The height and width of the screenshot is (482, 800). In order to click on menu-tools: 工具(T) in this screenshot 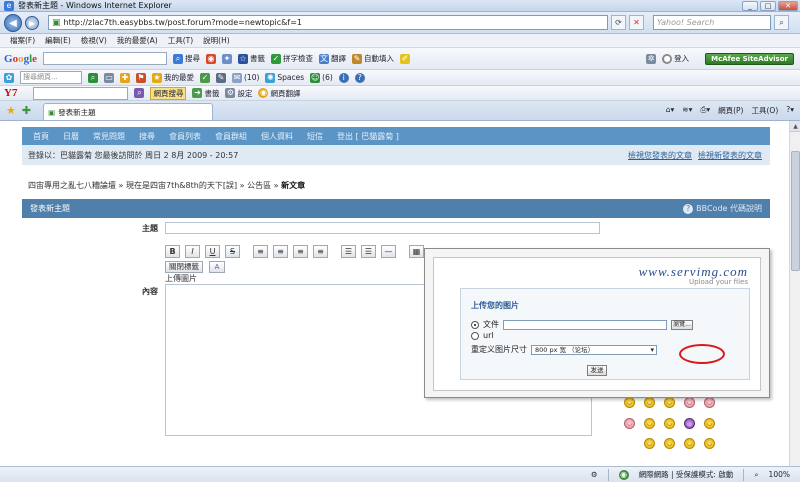, I will do `click(180, 40)`.